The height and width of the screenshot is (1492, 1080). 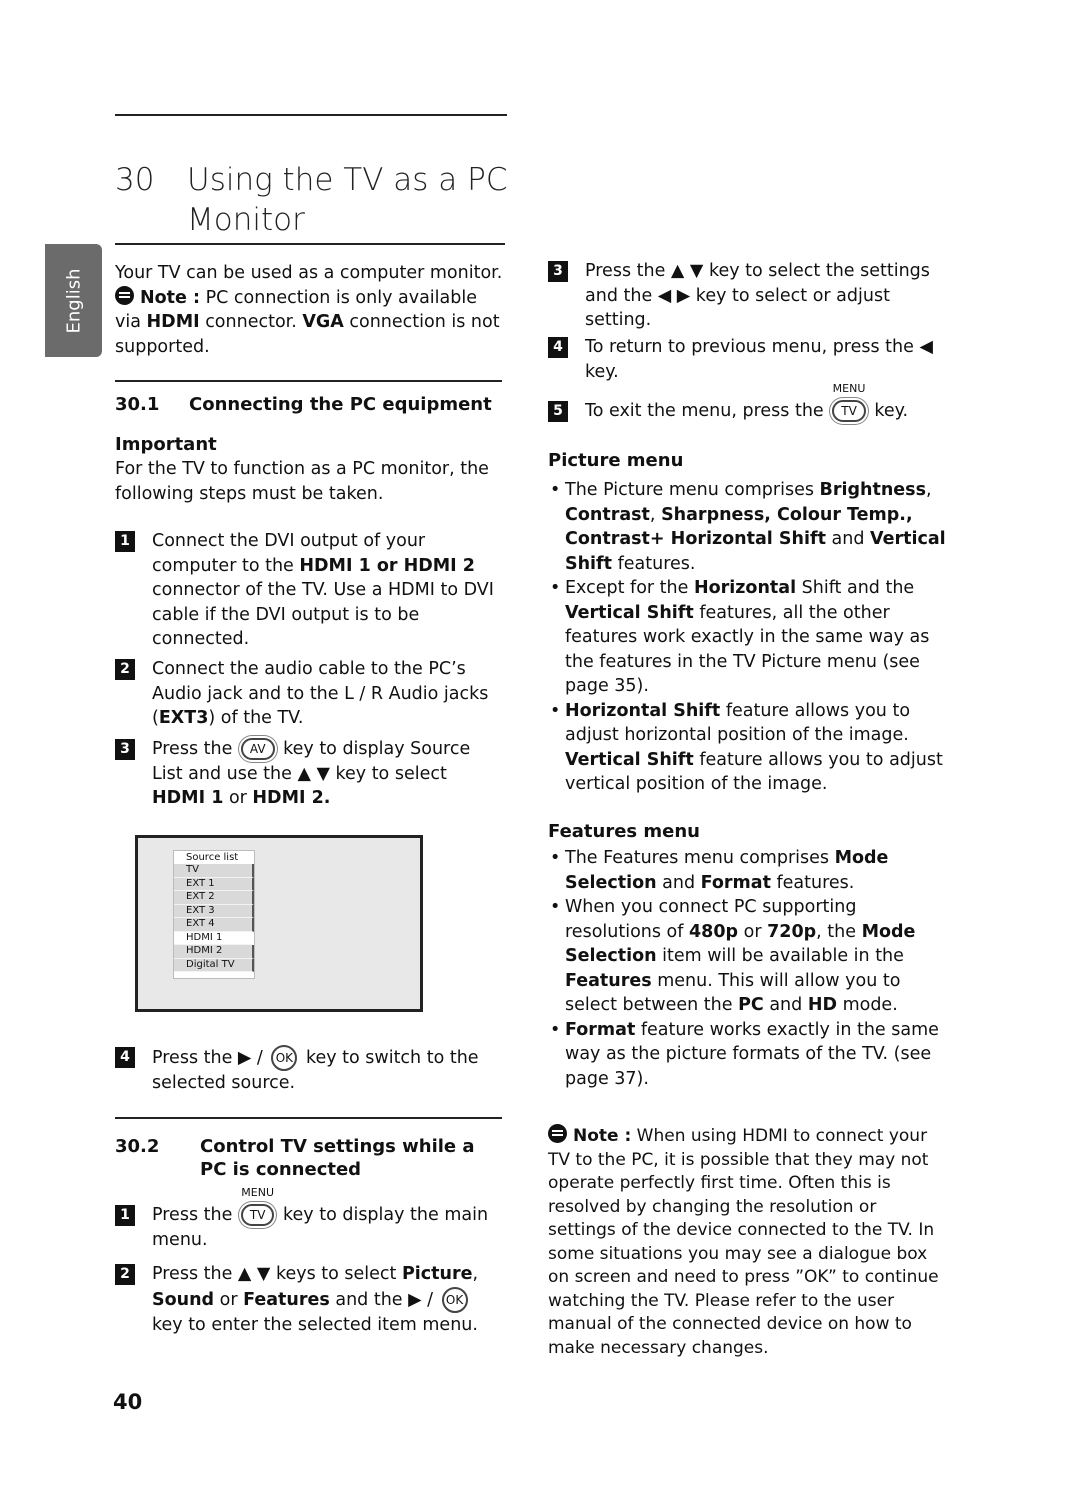 I want to click on language-tab: English, so click(x=73, y=300).